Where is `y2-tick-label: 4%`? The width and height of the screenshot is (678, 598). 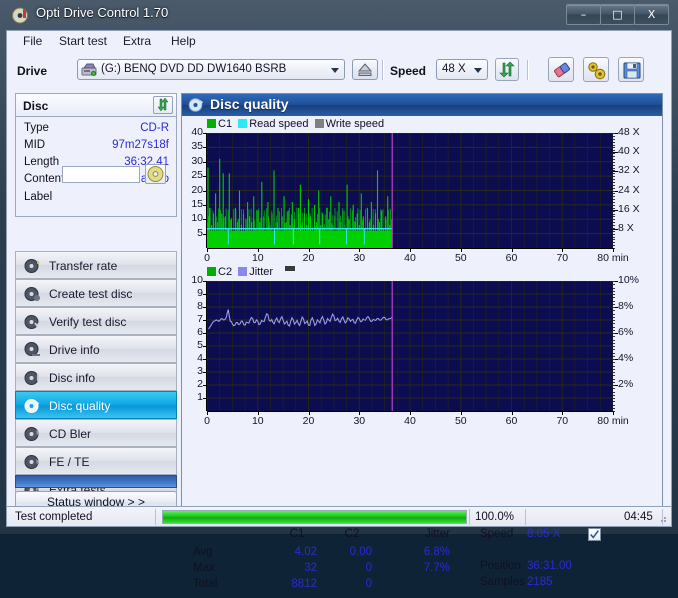
y2-tick-label: 4% is located at coordinates (626, 358).